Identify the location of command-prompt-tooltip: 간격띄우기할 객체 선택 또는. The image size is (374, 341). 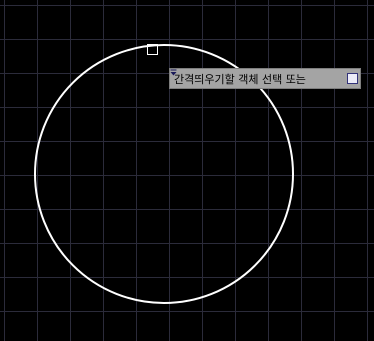
(265, 78).